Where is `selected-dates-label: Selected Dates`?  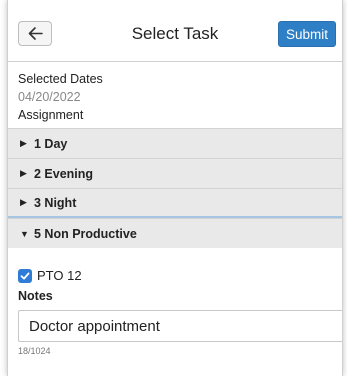 selected-dates-label: Selected Dates is located at coordinates (60, 79).